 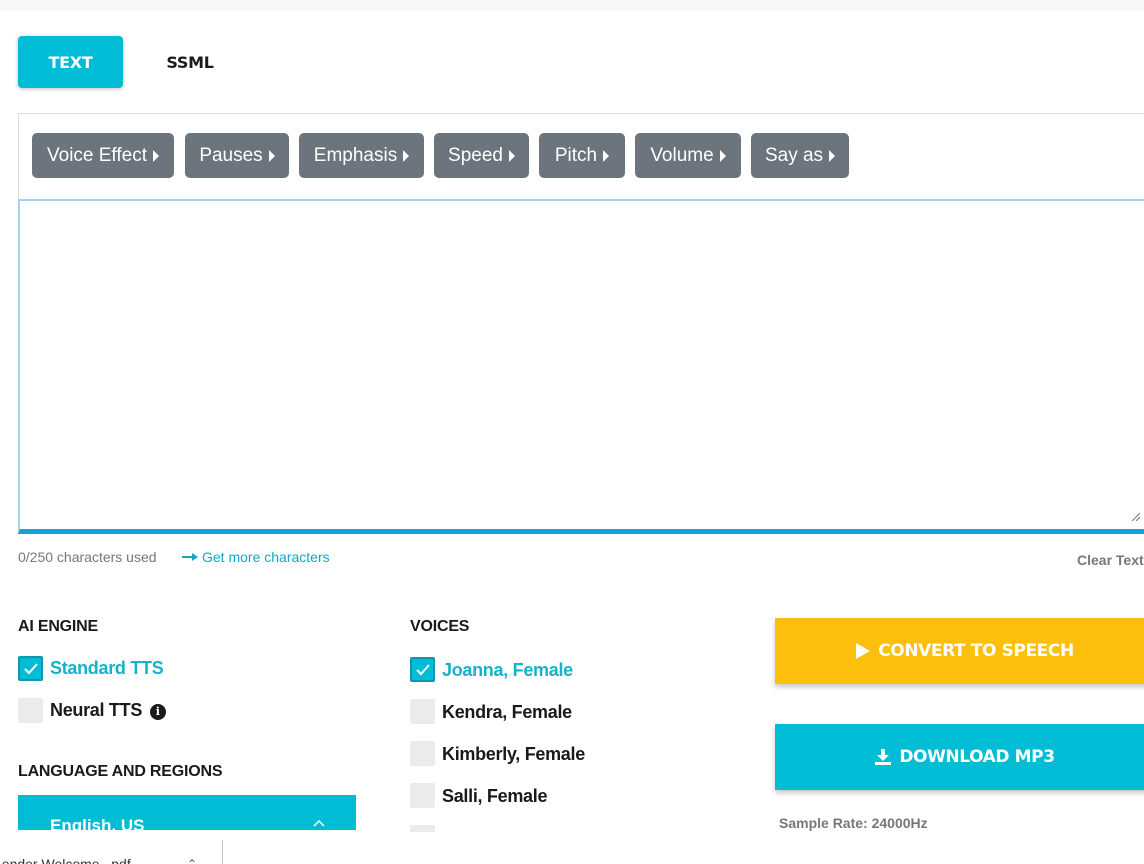 What do you see at coordinates (87, 557) in the screenshot?
I see `character-counter: 0/250 characters used` at bounding box center [87, 557].